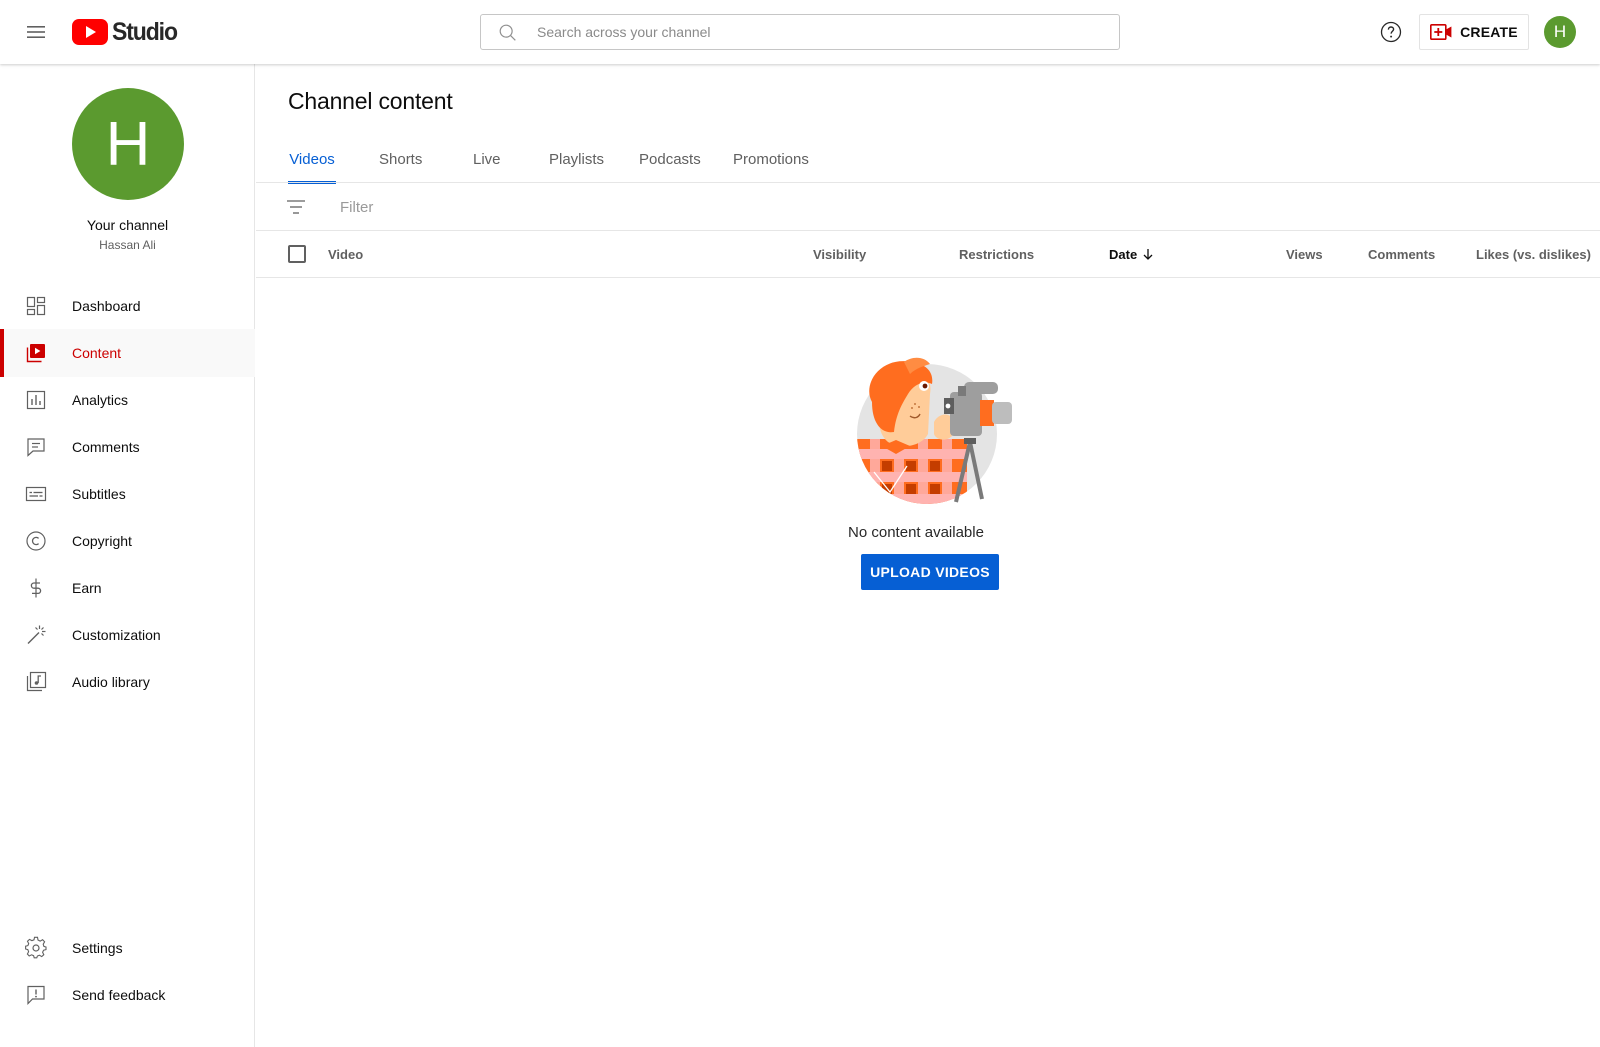  Describe the element at coordinates (97, 353) in the screenshot. I see `sidebar-item-label: Content` at that location.